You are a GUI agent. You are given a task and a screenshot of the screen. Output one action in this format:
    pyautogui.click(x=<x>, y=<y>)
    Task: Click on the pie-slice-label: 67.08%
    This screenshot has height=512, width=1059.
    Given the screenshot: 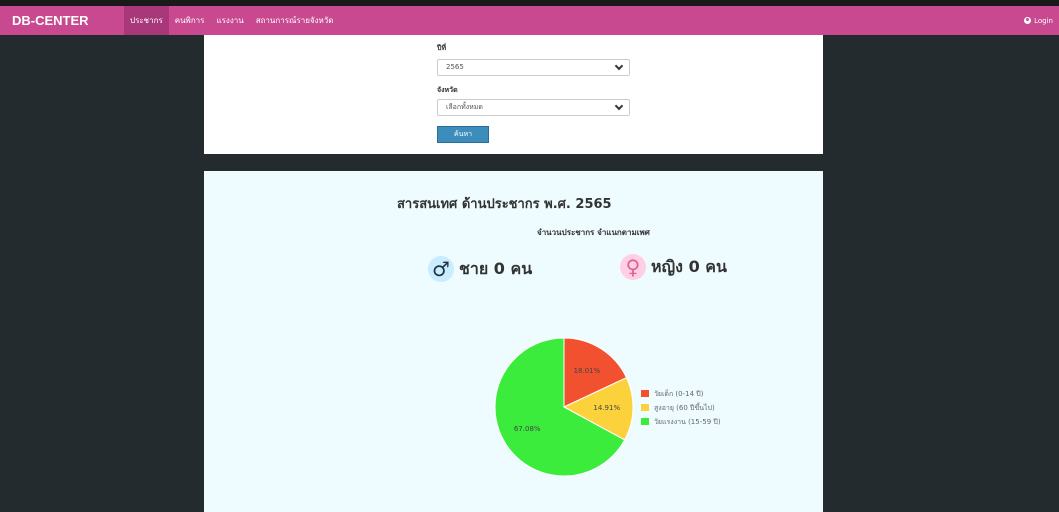 What is the action you would take?
    pyautogui.click(x=527, y=429)
    